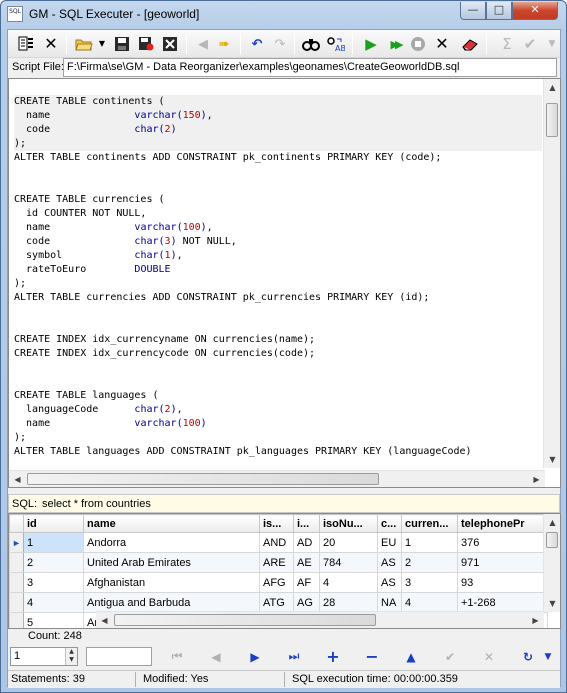  What do you see at coordinates (371, 44) in the screenshot?
I see `run-icon: ▶` at bounding box center [371, 44].